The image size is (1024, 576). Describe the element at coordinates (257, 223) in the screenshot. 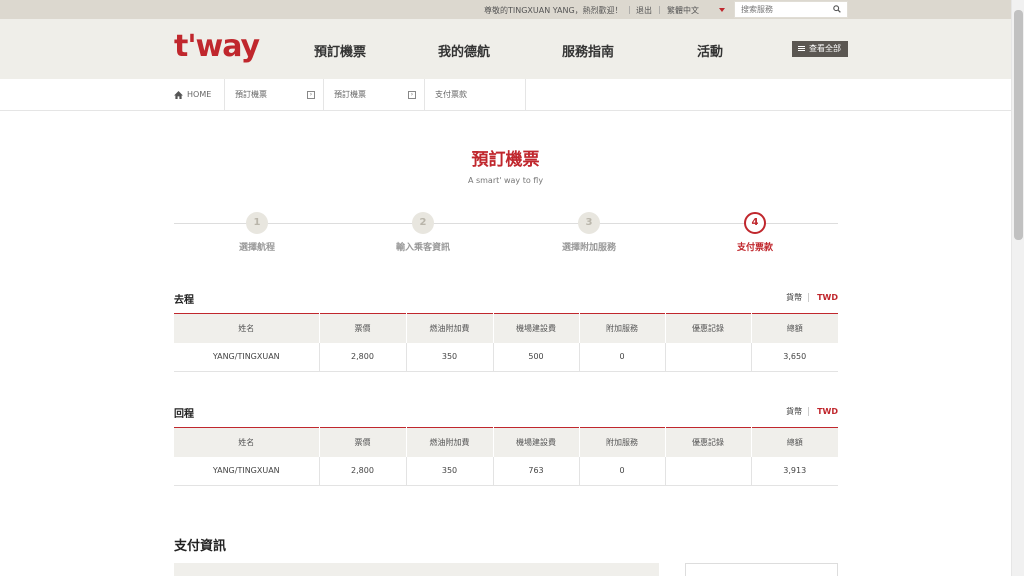

I see `step-number: 1` at that location.